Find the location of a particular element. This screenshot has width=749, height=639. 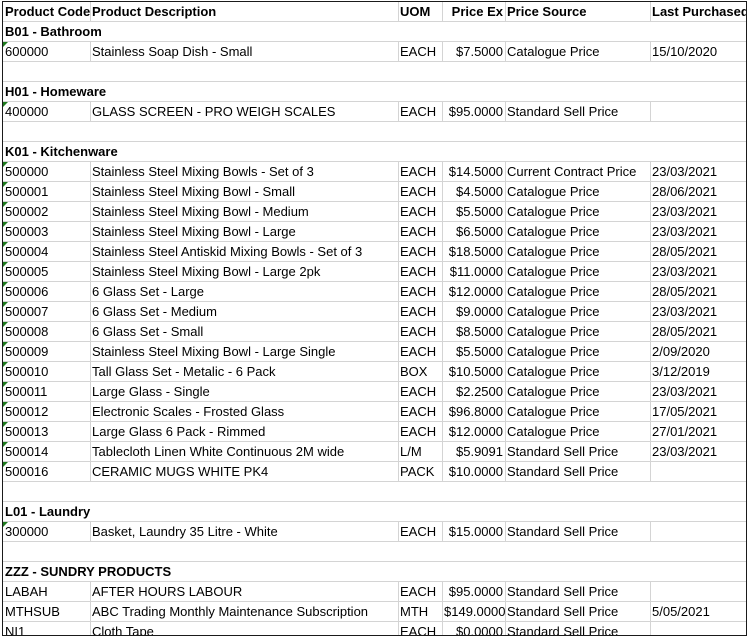

product-code-cell: 500000 is located at coordinates (46, 171).